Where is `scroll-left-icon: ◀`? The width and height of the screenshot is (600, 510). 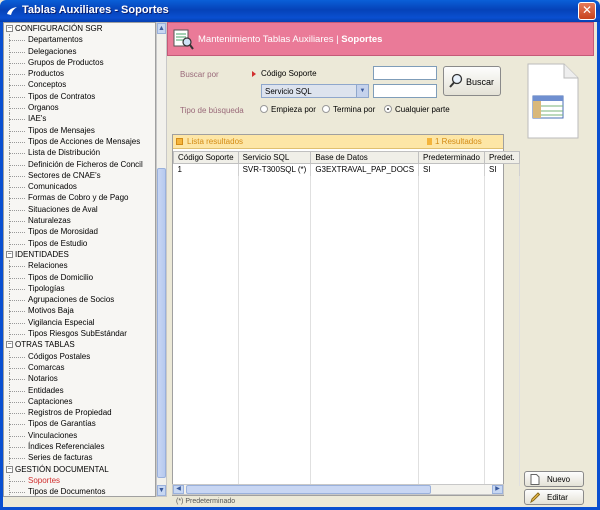 scroll-left-icon: ◀ is located at coordinates (178, 489).